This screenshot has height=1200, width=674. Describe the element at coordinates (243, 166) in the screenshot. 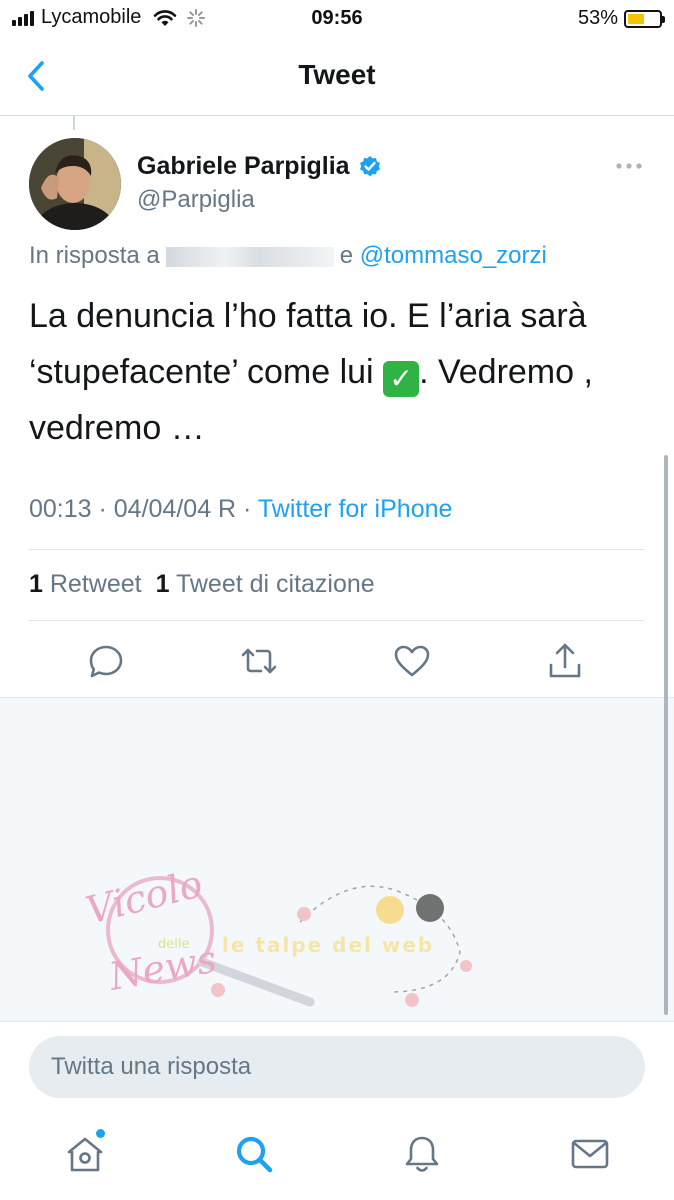

I see `author-name-text: Gabriele Parpiglia` at that location.